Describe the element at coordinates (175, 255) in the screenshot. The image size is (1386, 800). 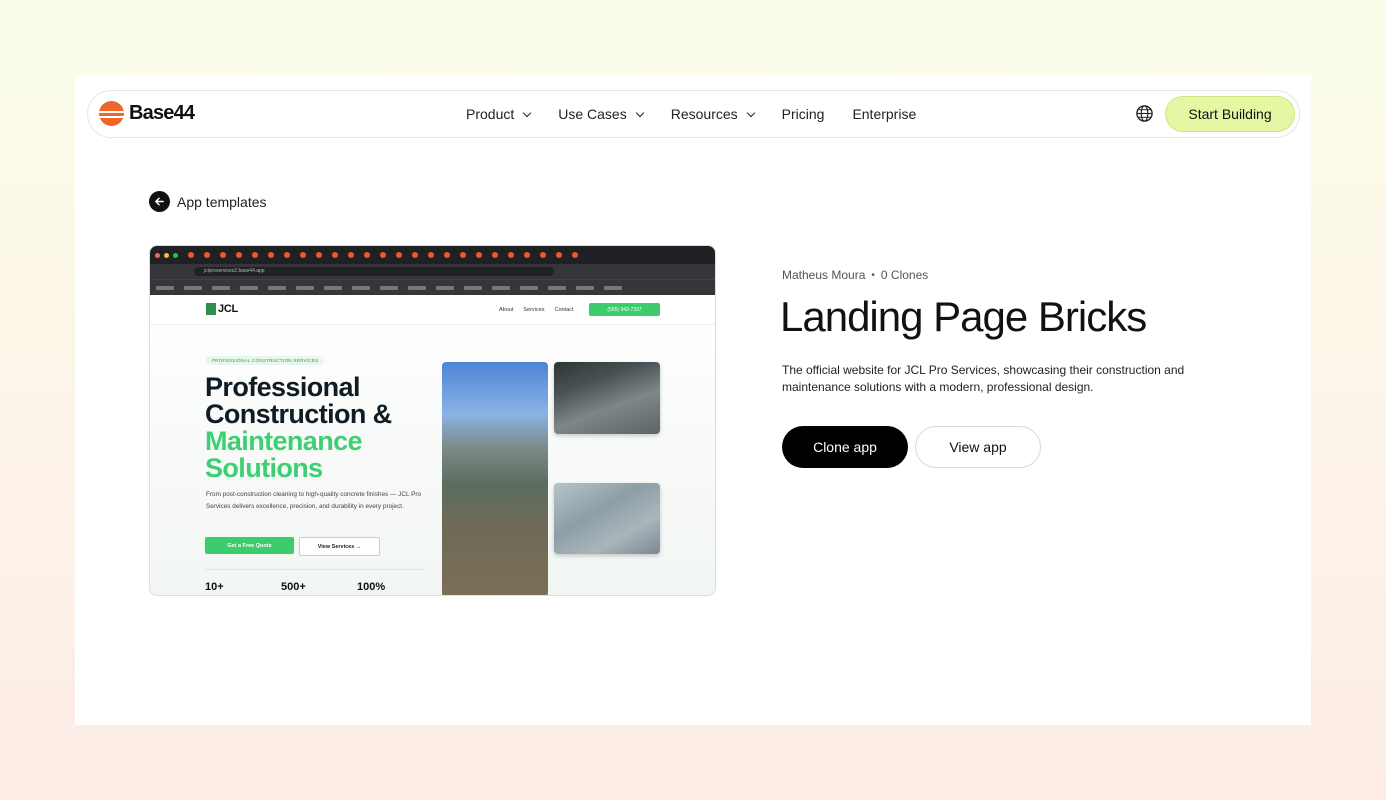
I see `window-maximize-icon` at that location.